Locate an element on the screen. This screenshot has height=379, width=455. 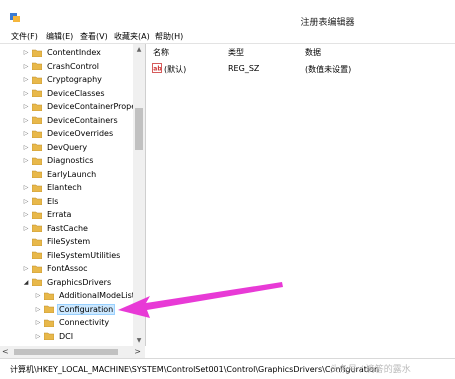
tree-item-label: Errata is located at coordinates (59, 214).